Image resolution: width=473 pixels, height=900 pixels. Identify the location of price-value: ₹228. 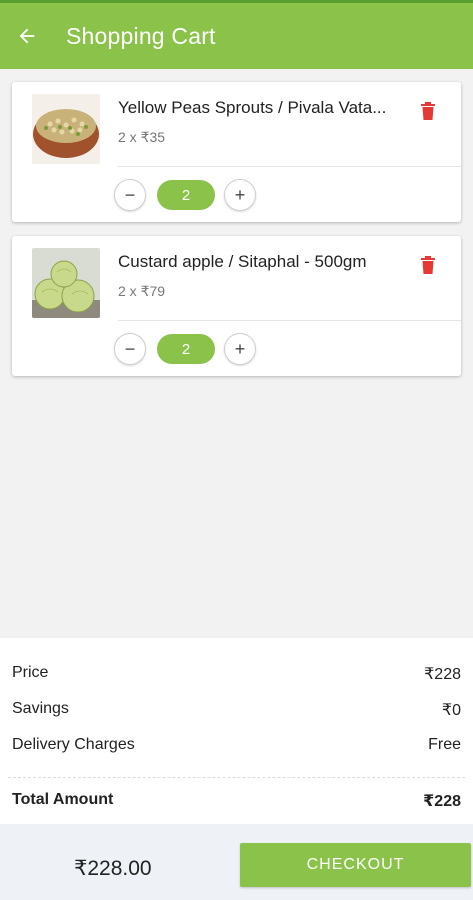
(442, 674).